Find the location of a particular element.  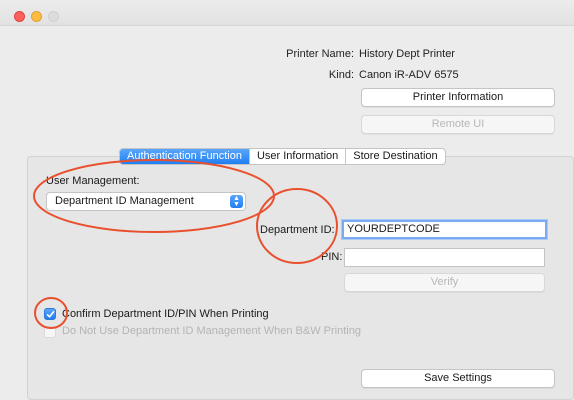

pin-label: PIN: is located at coordinates (332, 257).